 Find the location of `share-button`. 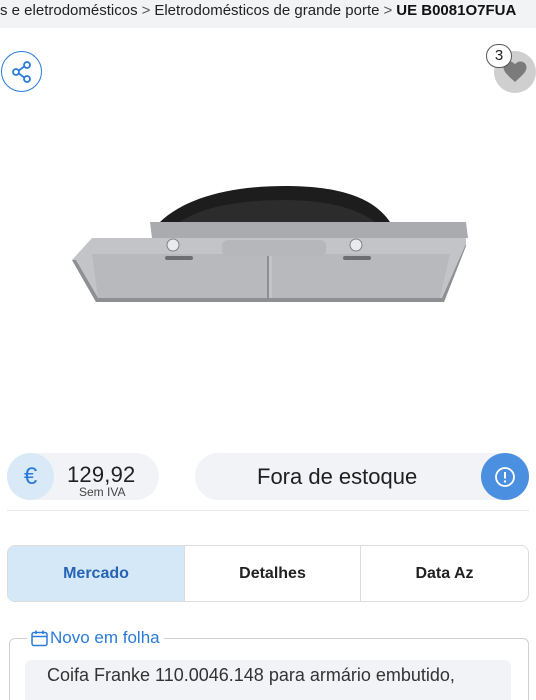

share-button is located at coordinates (21, 71).